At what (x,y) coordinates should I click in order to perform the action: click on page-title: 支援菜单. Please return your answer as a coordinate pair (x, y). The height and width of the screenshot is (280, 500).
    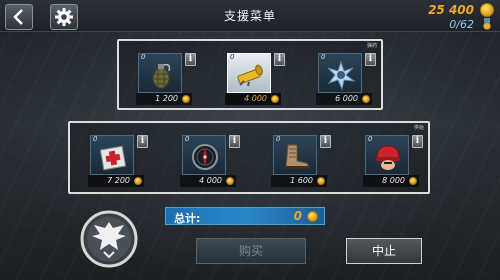
    Looking at the image, I should click on (249, 16).